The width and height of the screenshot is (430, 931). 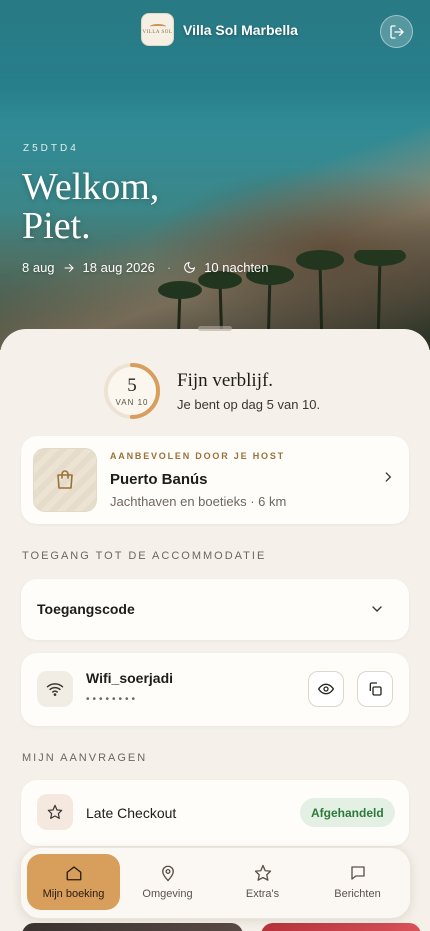 I want to click on bottom-navigation: Mijn boeking Omgeving Extra's Berichten, so click(x=215, y=883).